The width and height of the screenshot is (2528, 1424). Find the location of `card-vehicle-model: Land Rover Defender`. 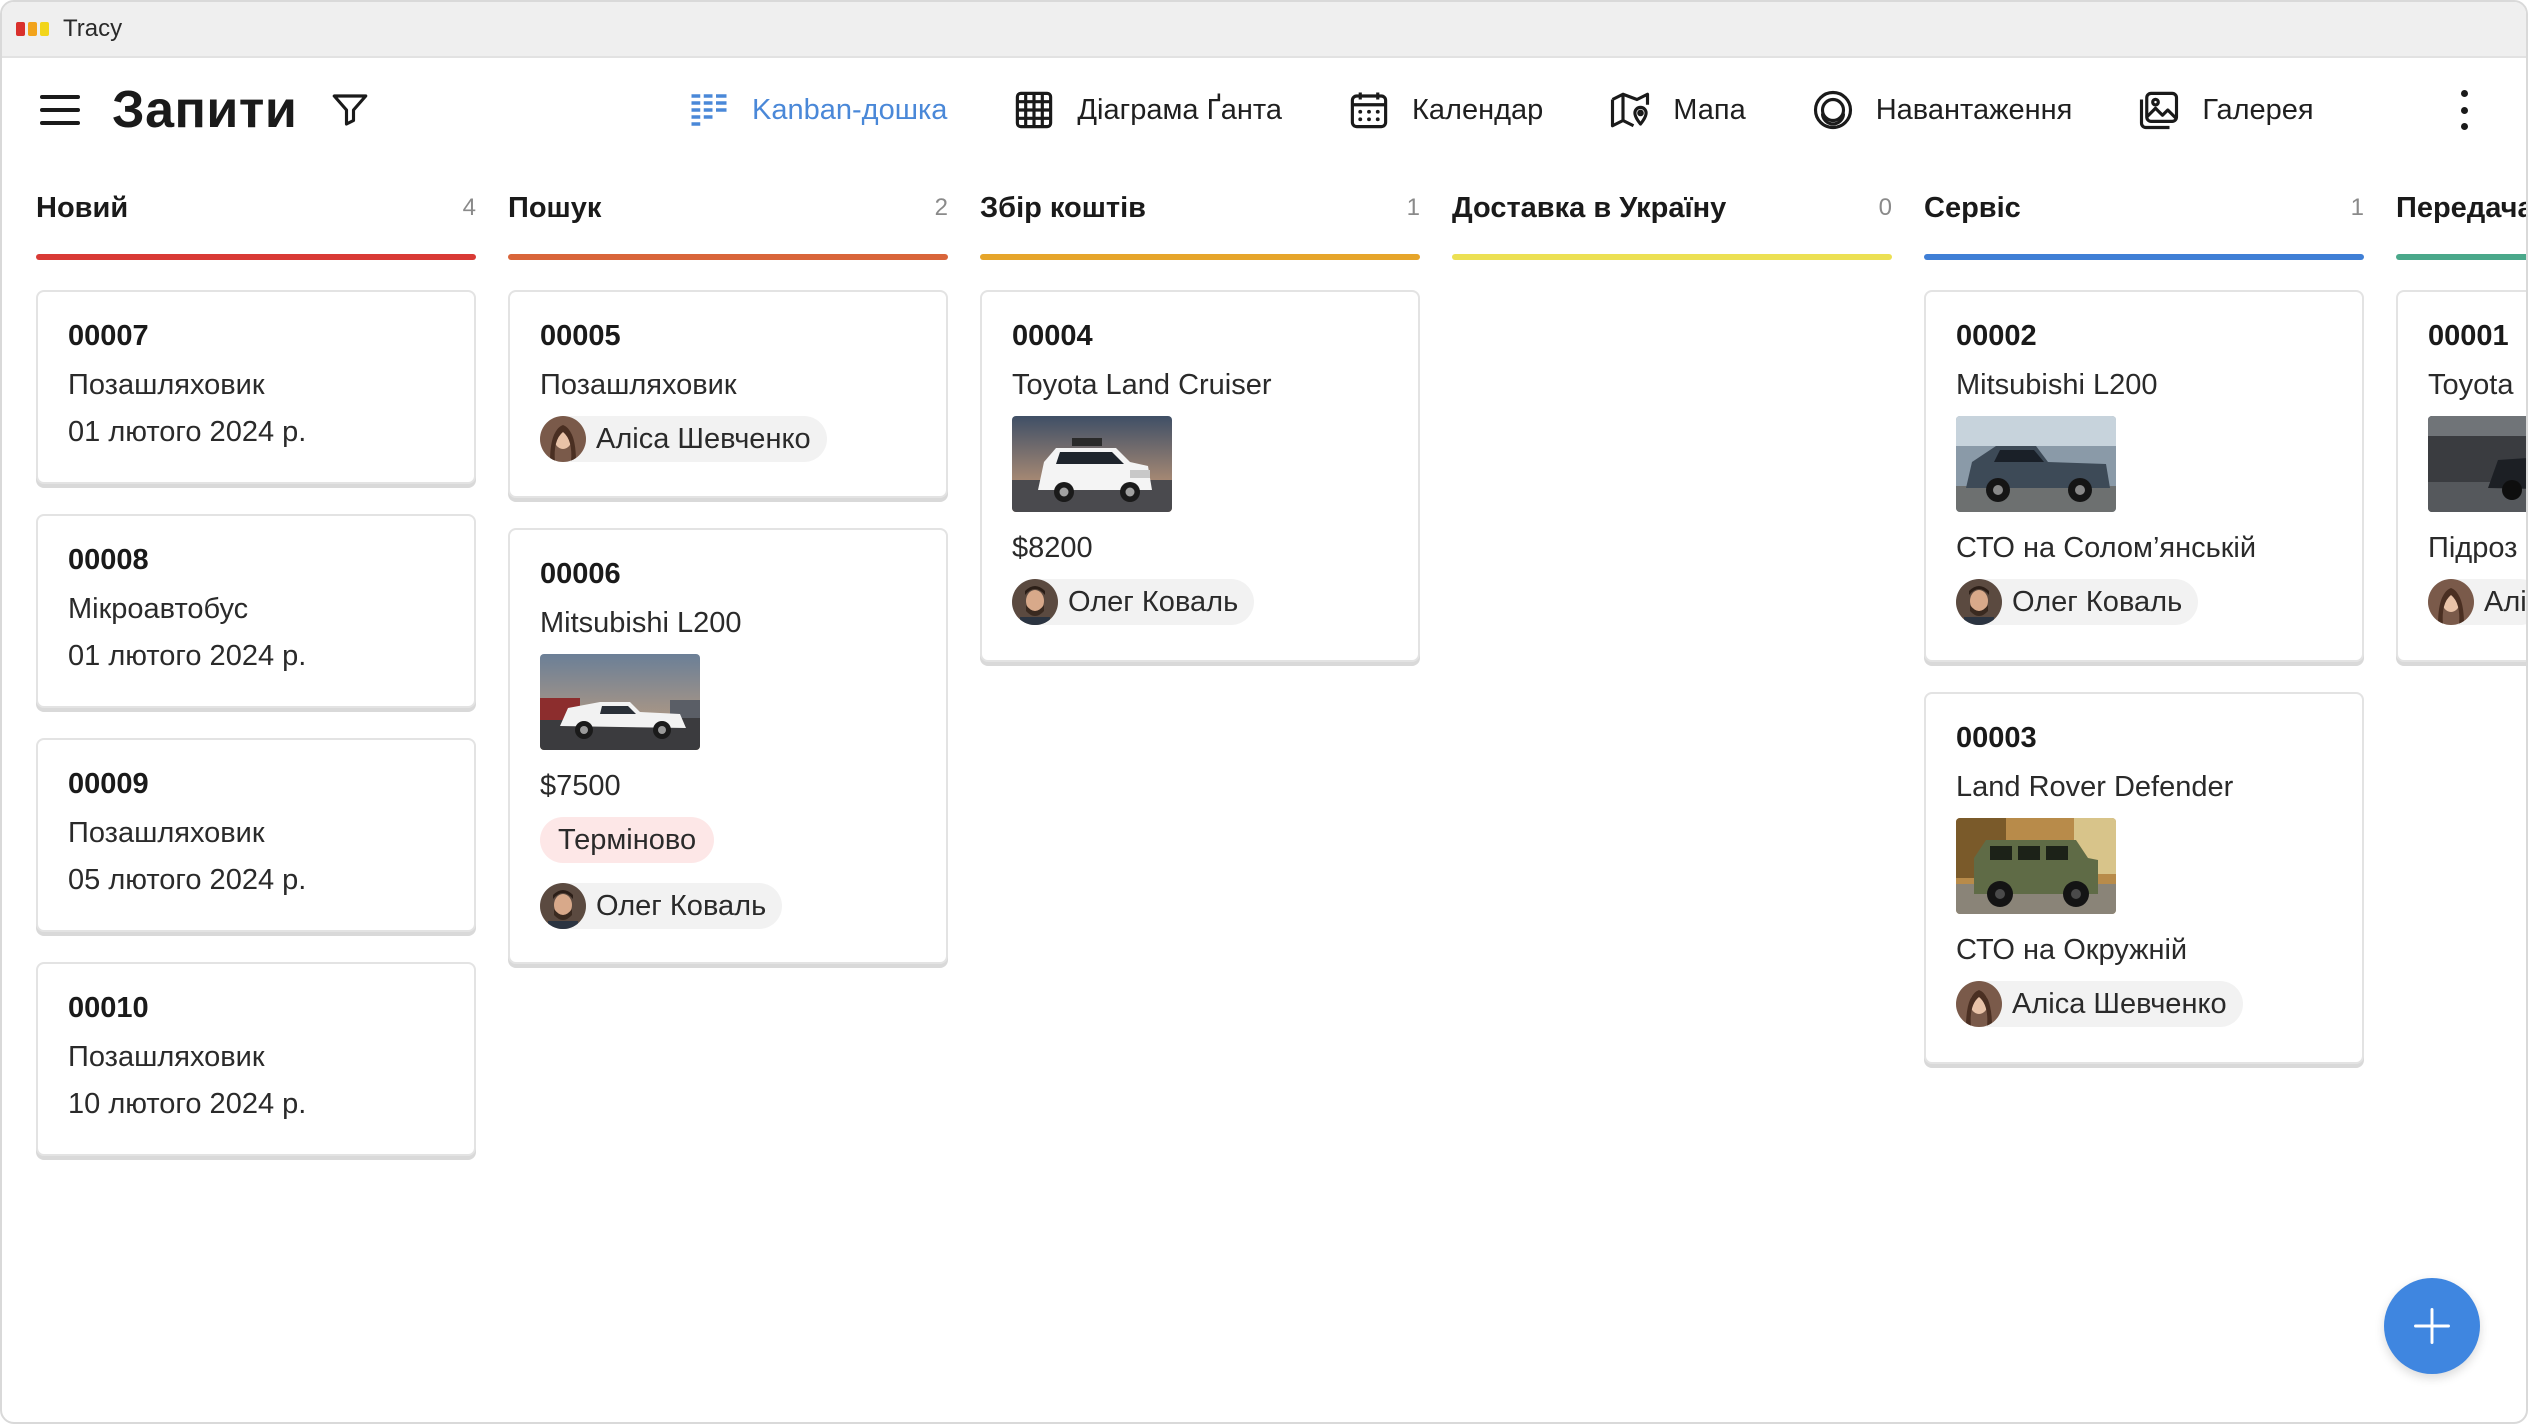

card-vehicle-model: Land Rover Defender is located at coordinates (2095, 787).